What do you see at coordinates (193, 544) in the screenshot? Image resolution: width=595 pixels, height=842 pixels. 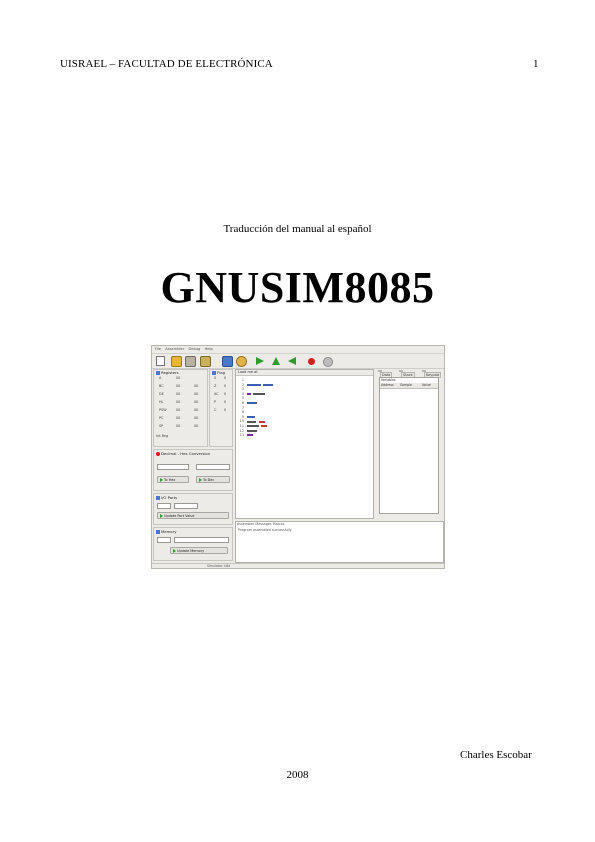 I see `memory-group: Memory Update Memory` at bounding box center [193, 544].